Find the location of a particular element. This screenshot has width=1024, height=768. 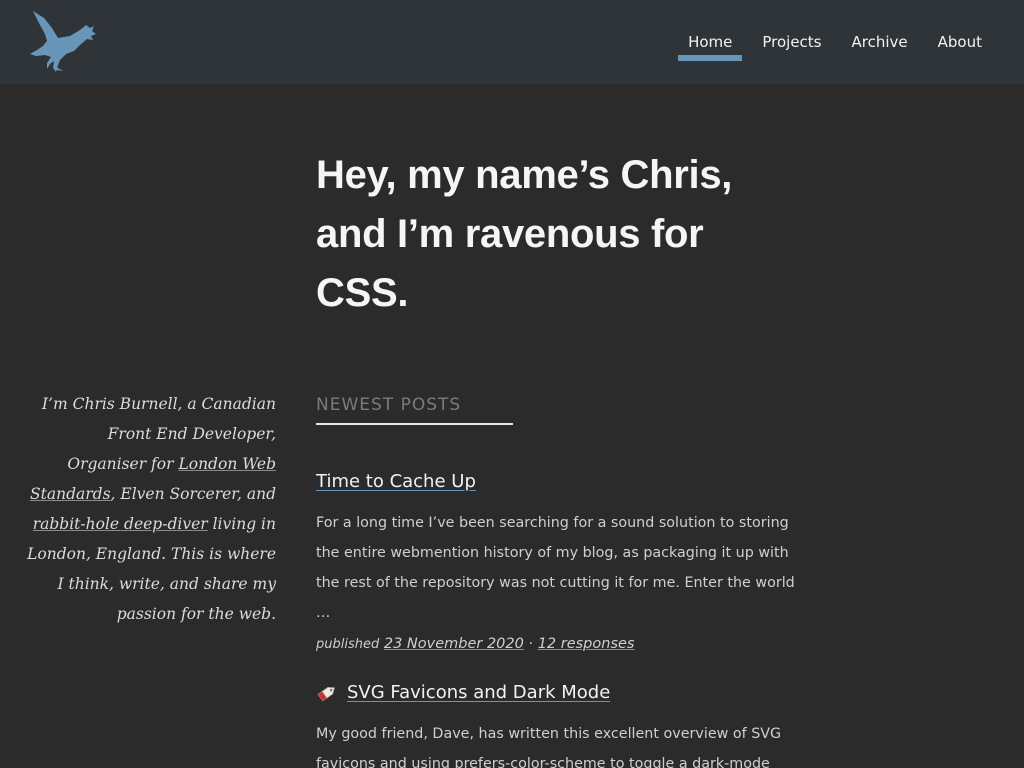

nav-archive-link: Archive is located at coordinates (880, 25).